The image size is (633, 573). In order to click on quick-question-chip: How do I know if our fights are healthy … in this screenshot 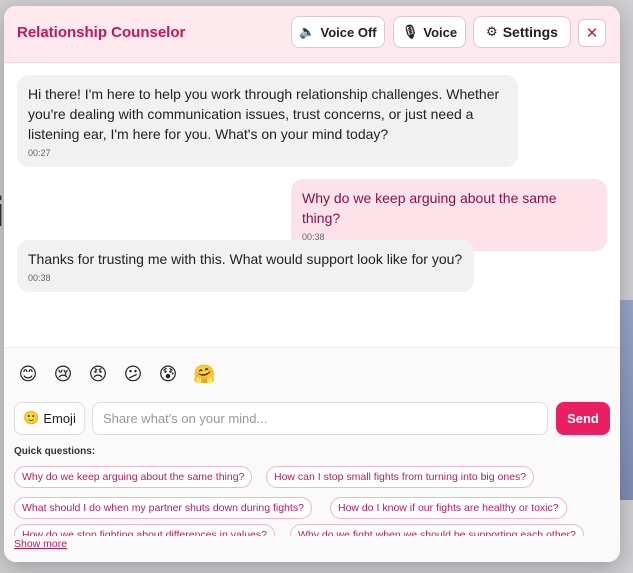, I will do `click(448, 508)`.